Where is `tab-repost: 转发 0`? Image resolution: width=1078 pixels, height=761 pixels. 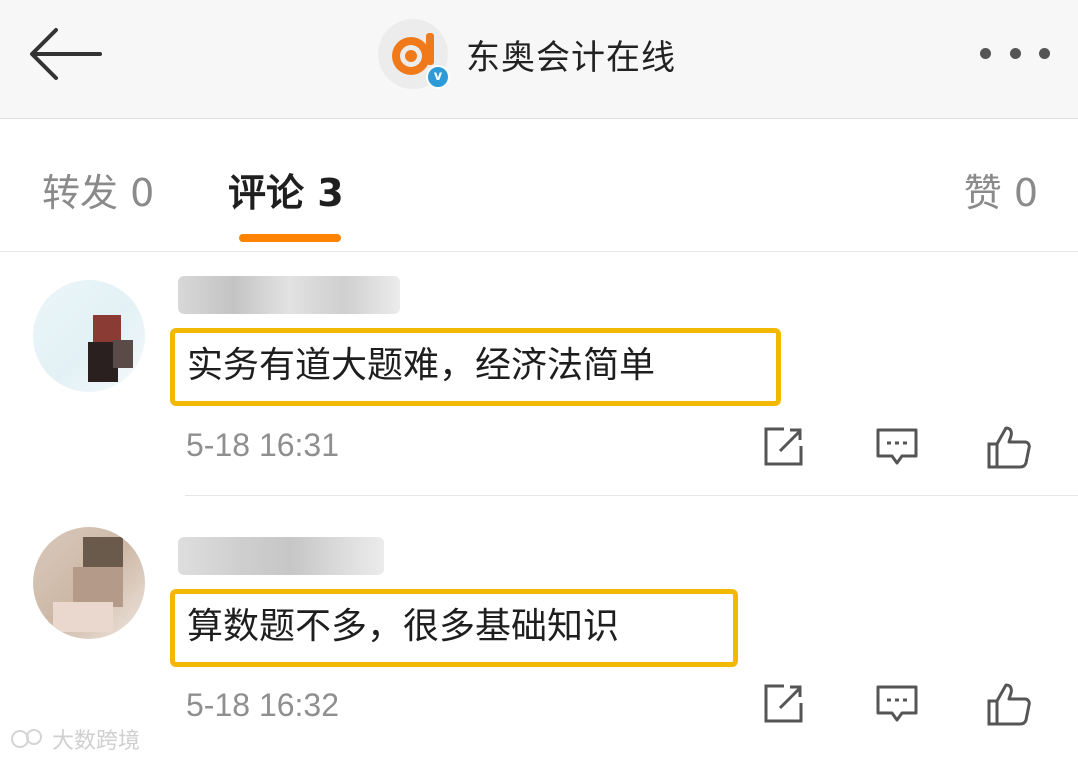 tab-repost: 转发 0 is located at coordinates (98, 189).